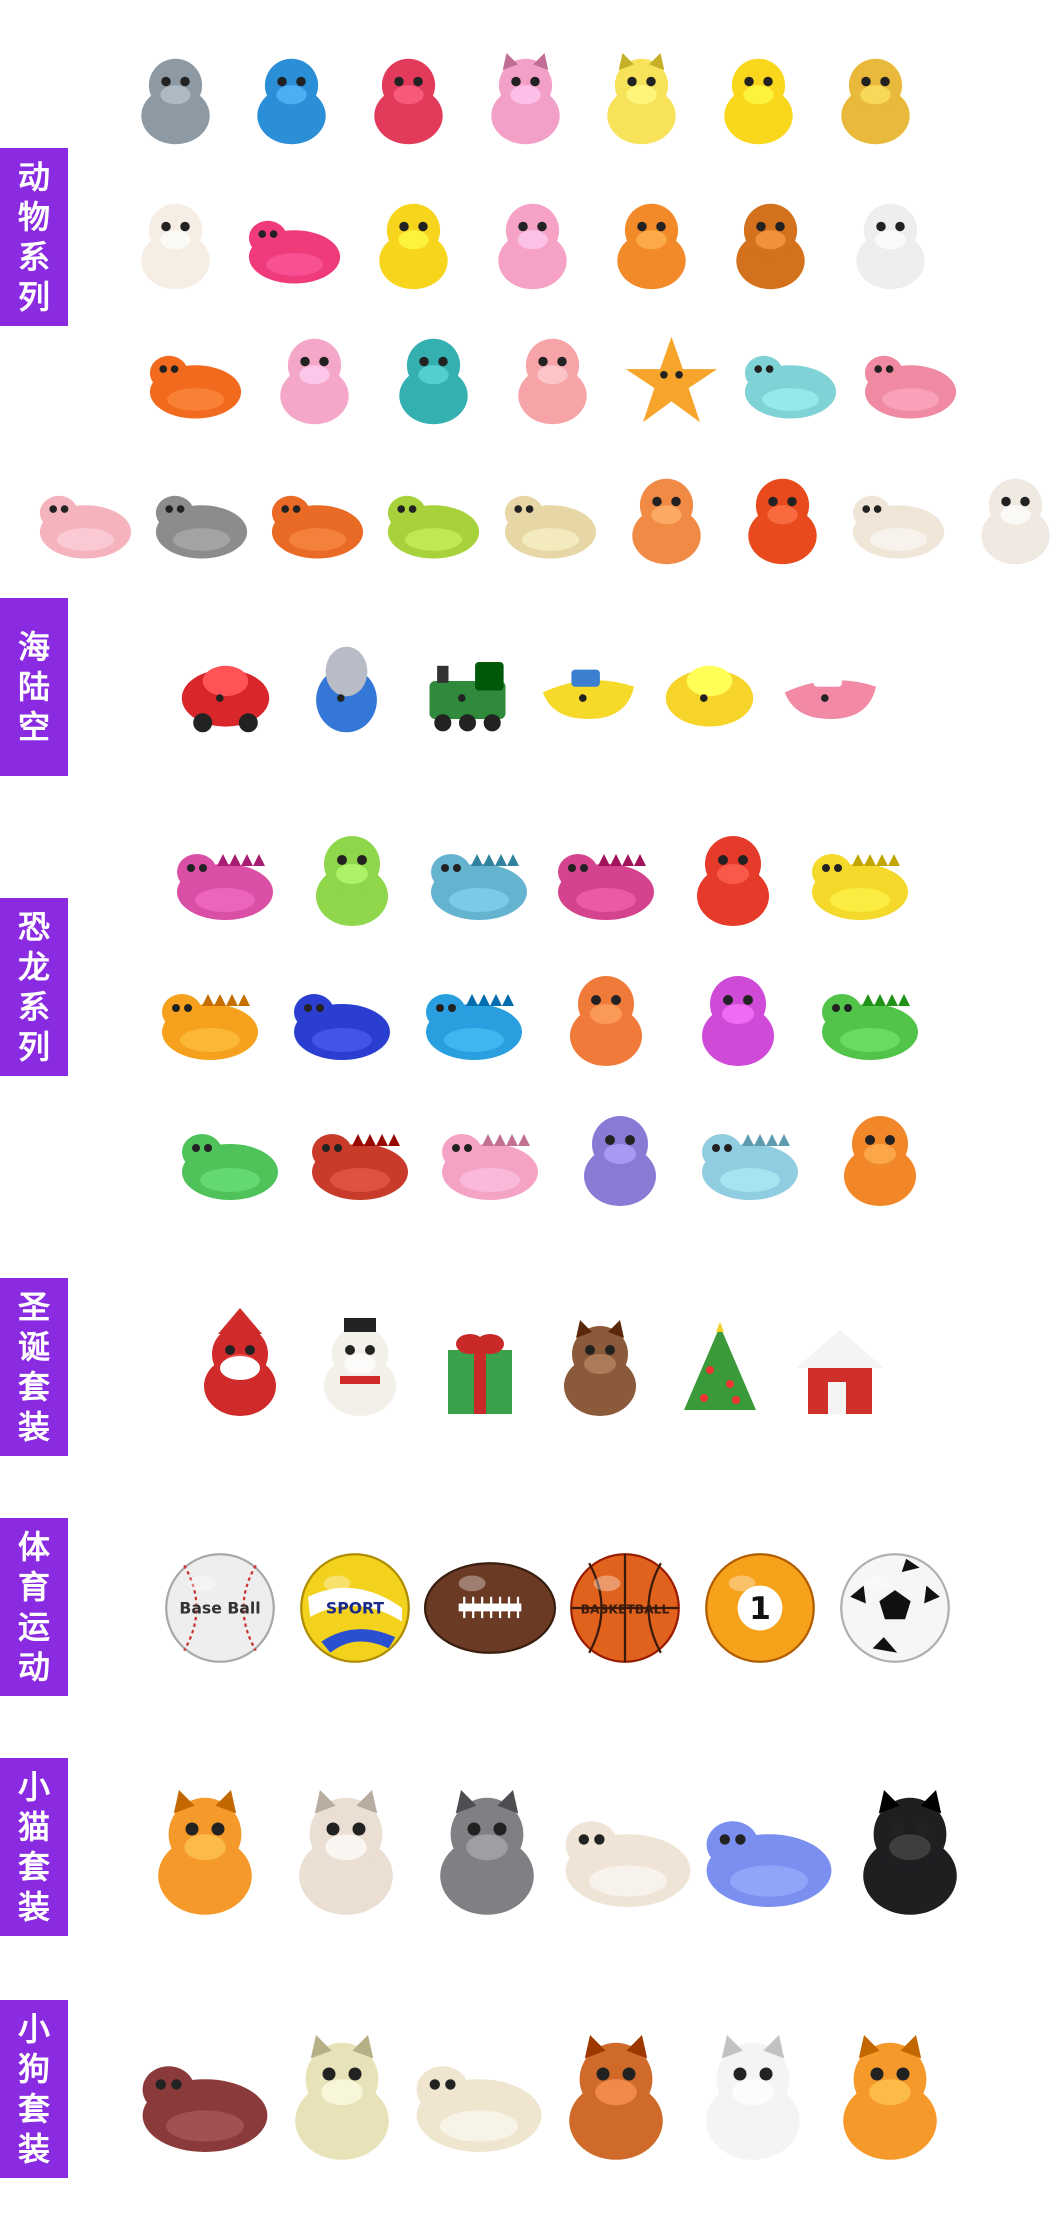 This screenshot has height=2220, width=1060. Describe the element at coordinates (434, 526) in the screenshot. I see `toy-frog` at that location.